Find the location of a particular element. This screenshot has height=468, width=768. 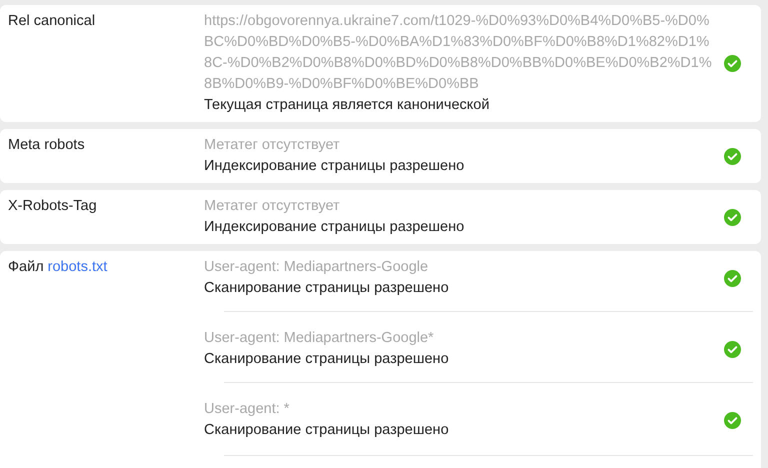

detail-text: User-agent: Mediapartners-Google is located at coordinates (317, 267).